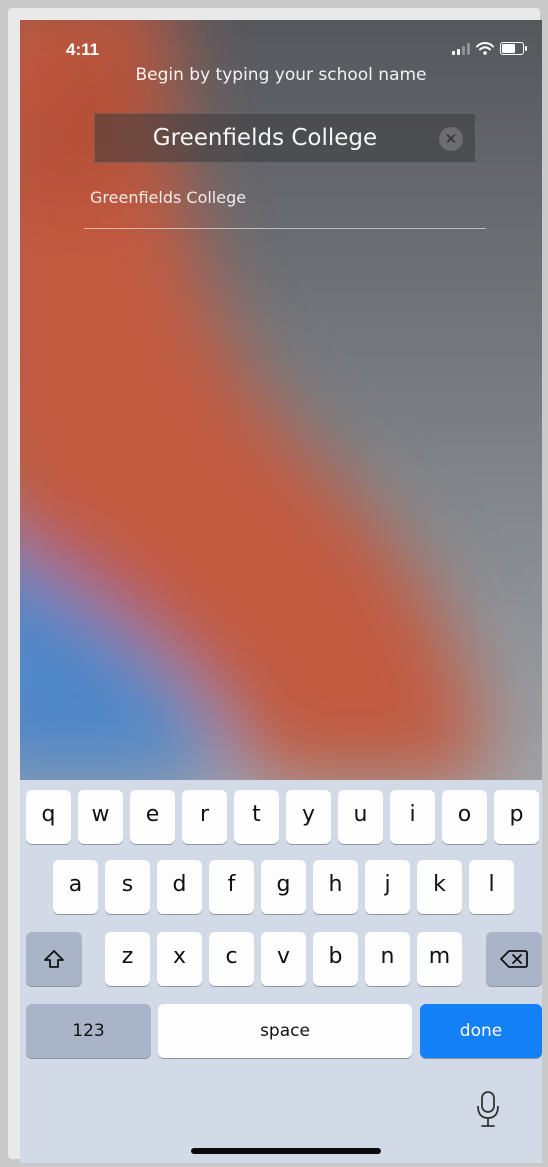  Describe the element at coordinates (439, 959) in the screenshot. I see `key-m: m` at that location.